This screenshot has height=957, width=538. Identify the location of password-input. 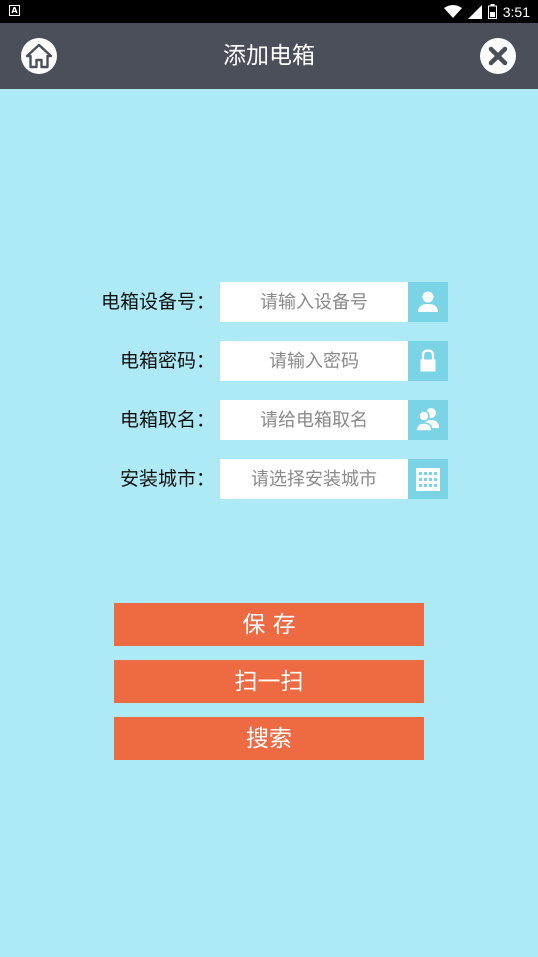
(314, 361).